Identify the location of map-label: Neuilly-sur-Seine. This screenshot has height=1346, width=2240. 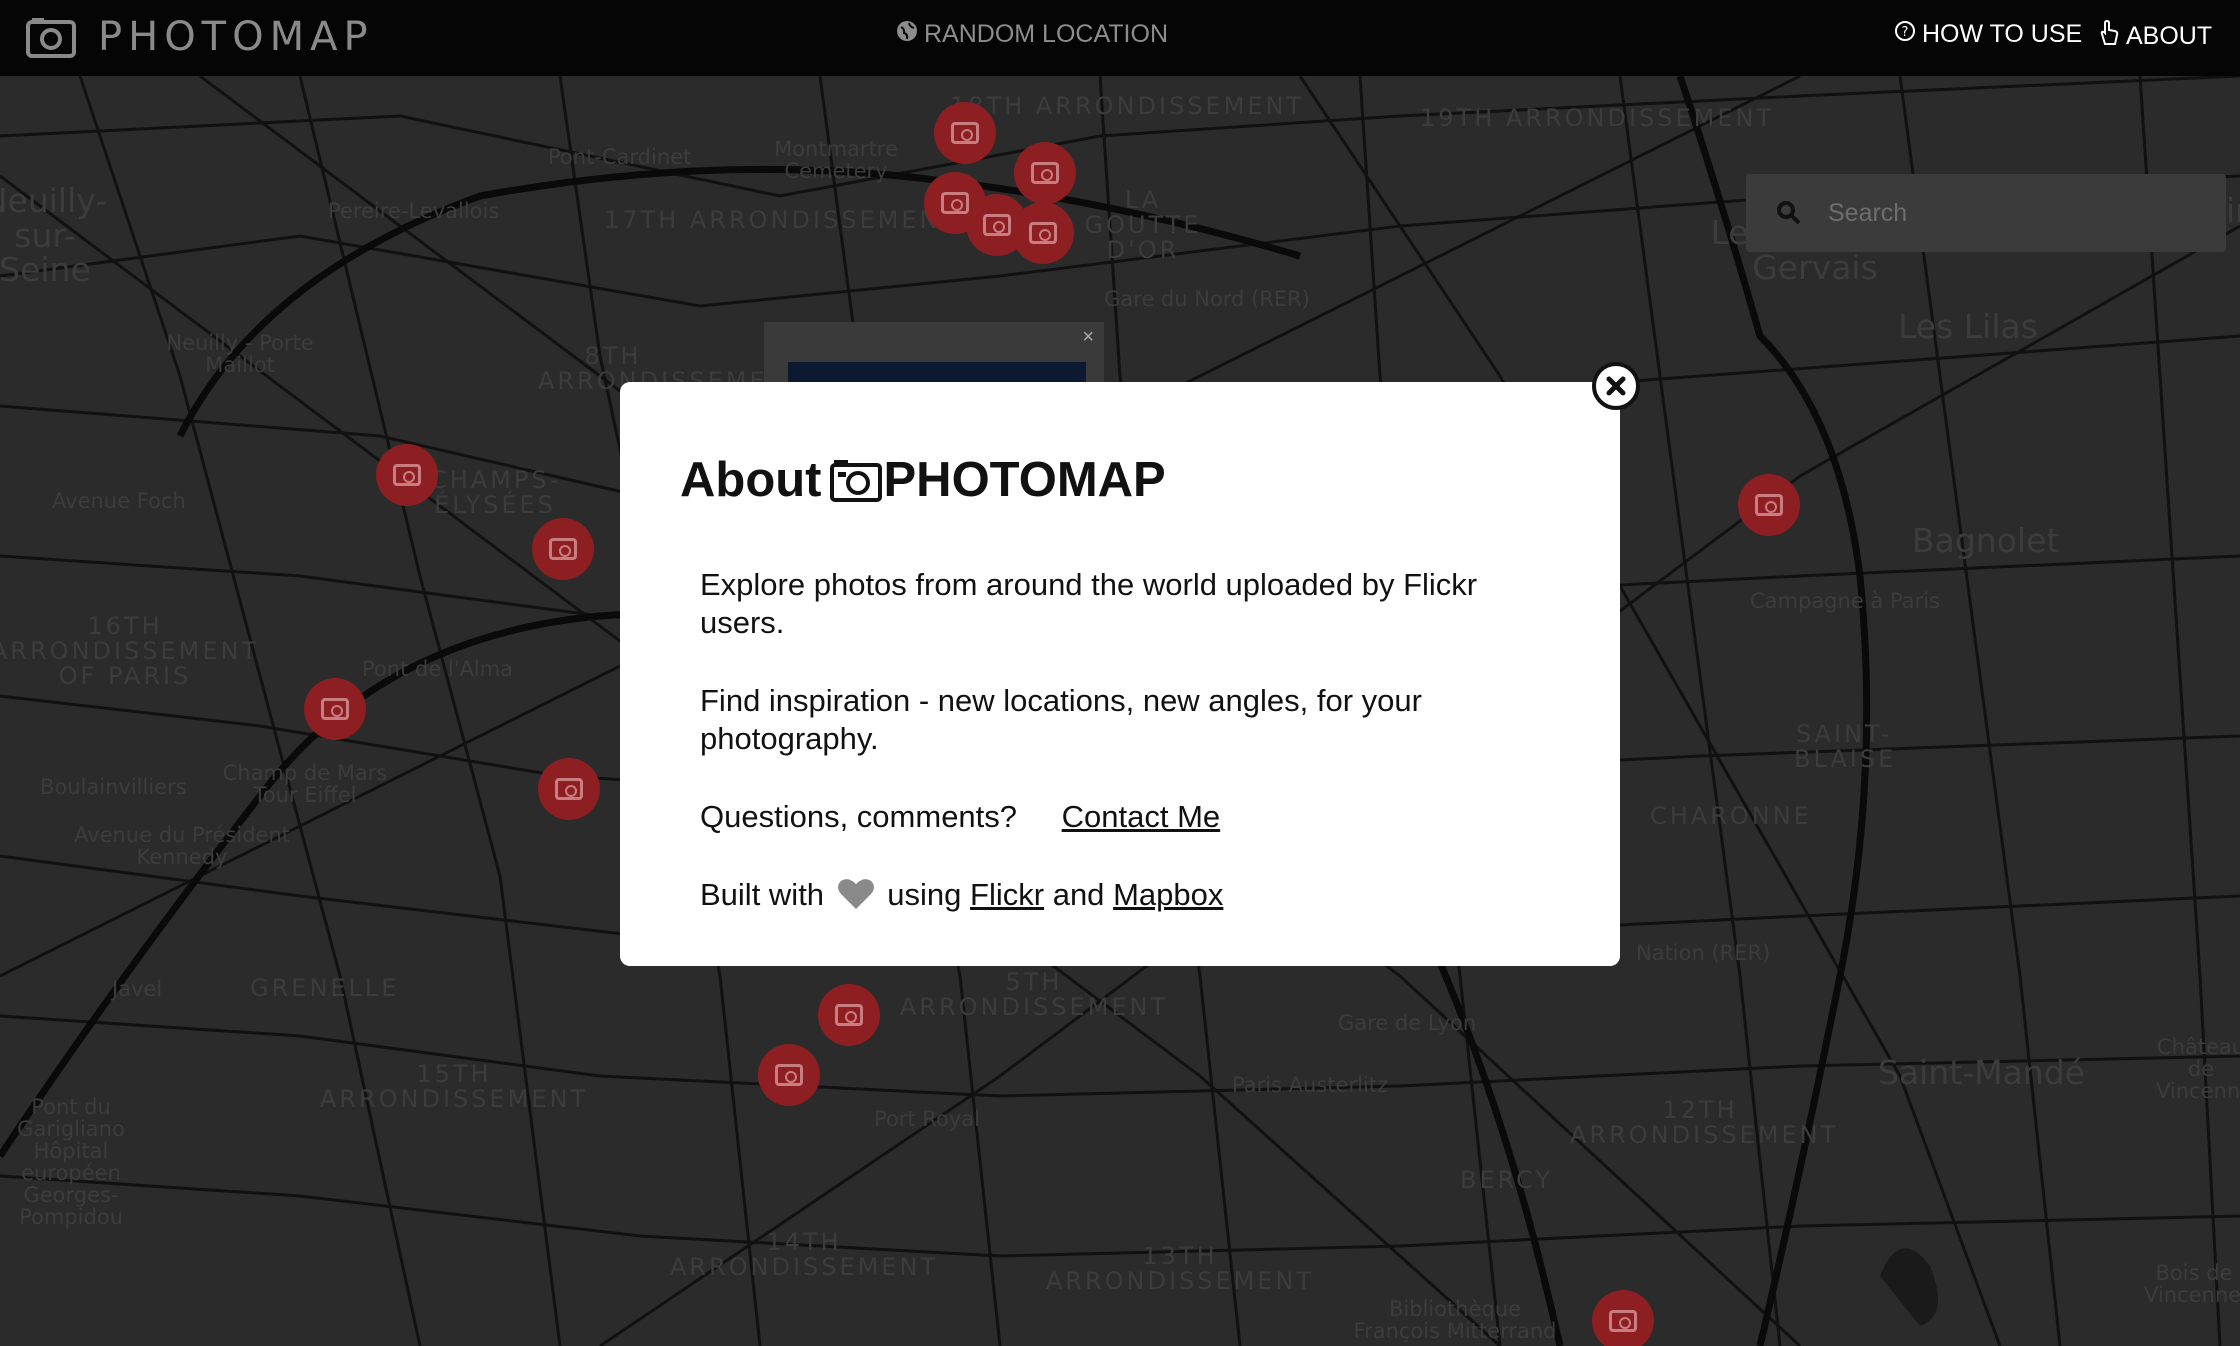
(54, 235).